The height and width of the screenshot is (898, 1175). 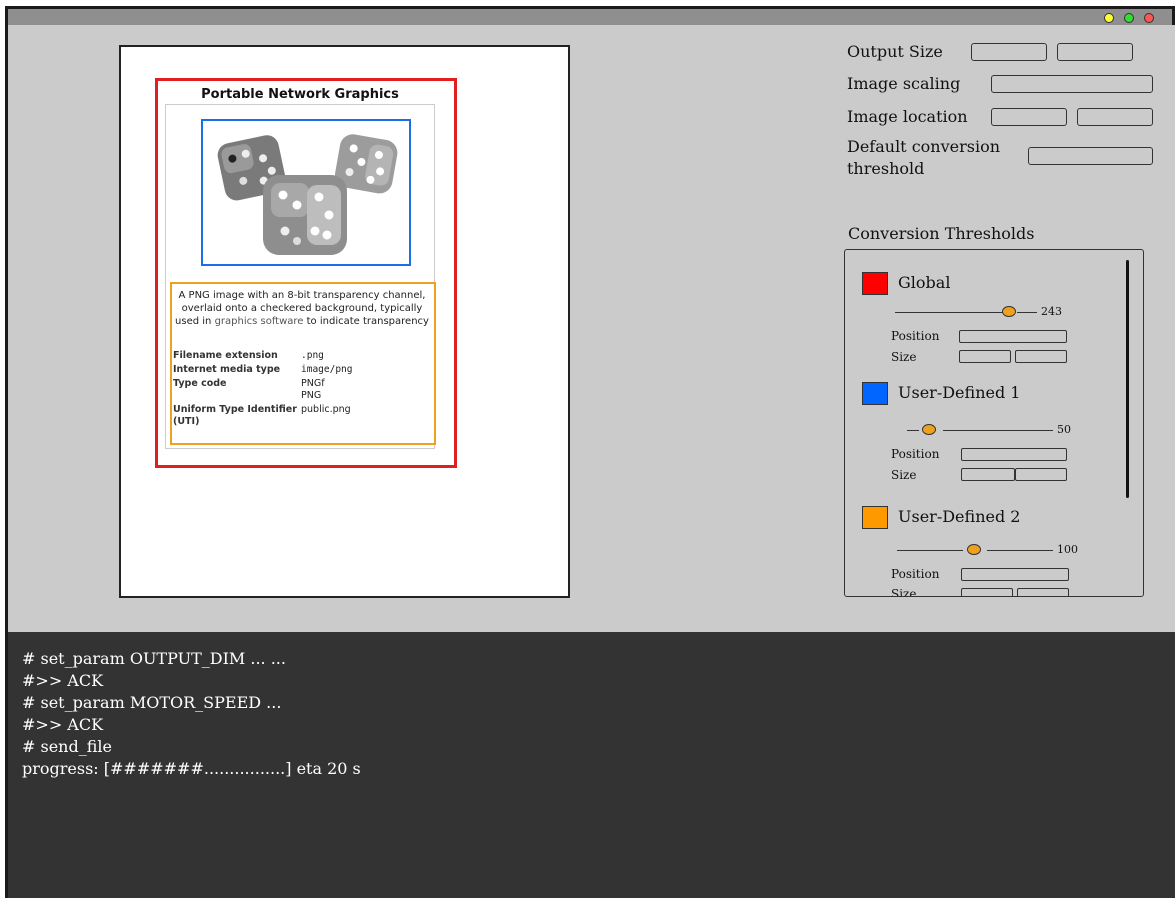 I want to click on output-height-field, so click(x=1095, y=52).